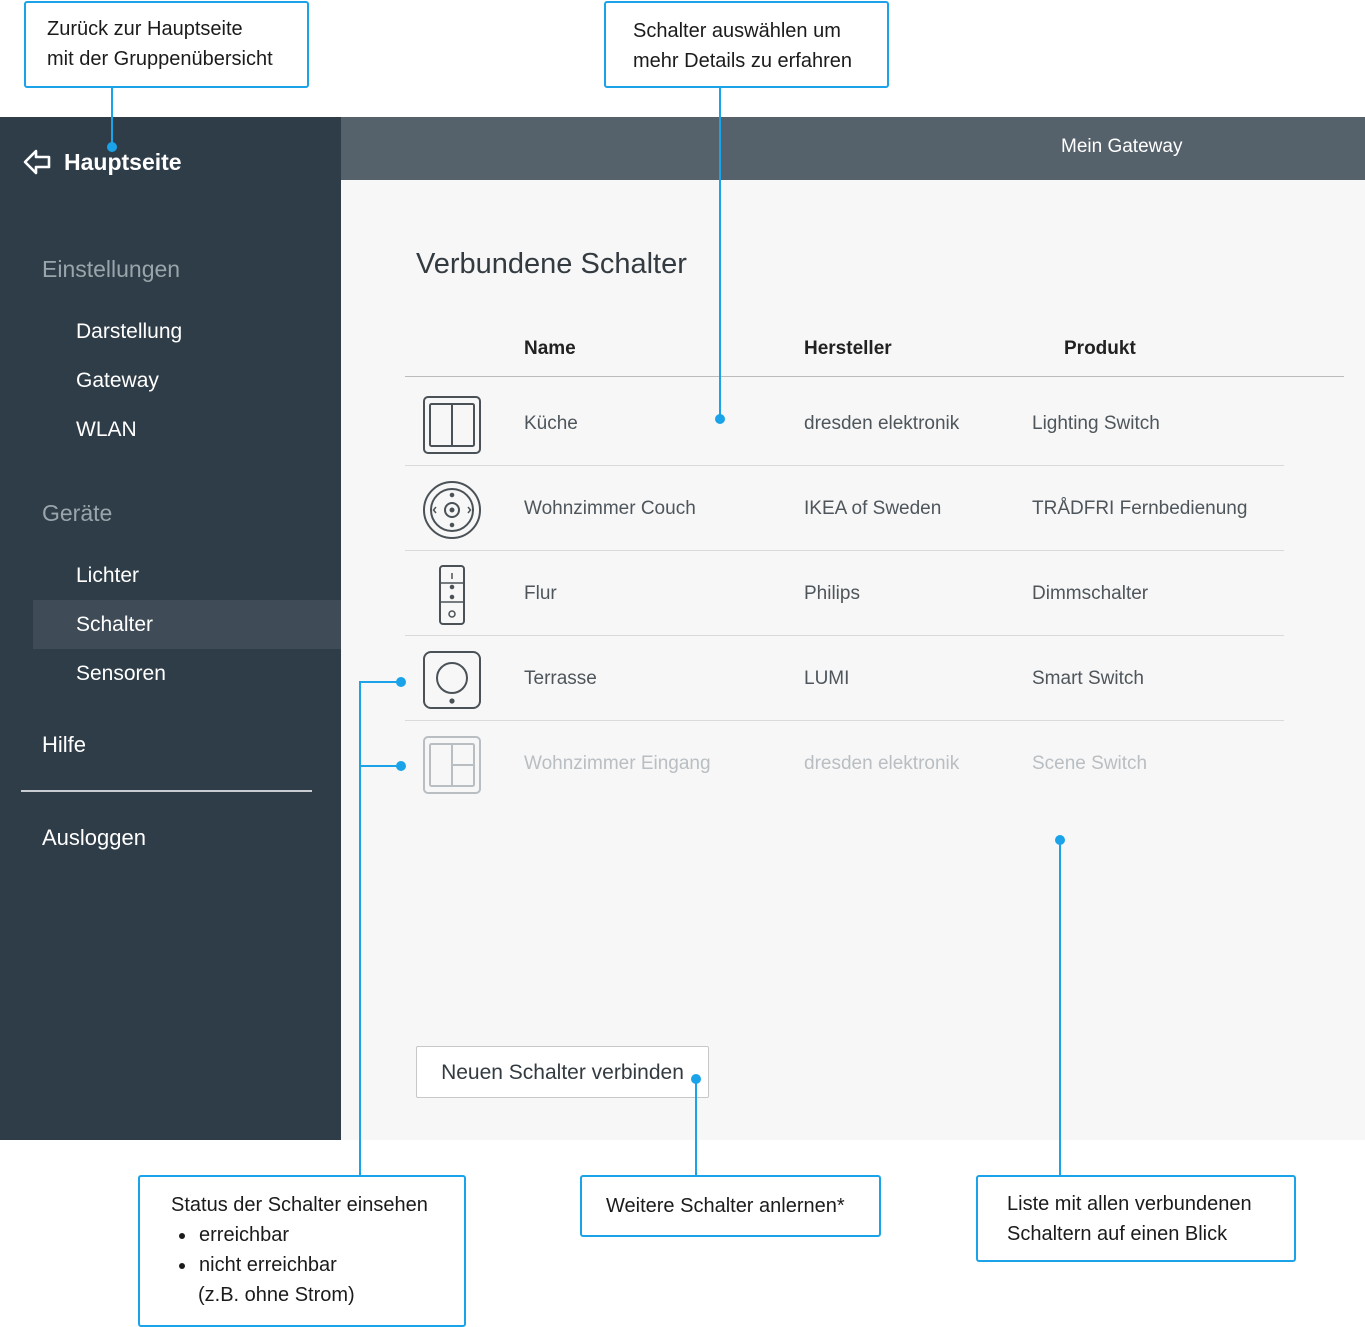 The height and width of the screenshot is (1327, 1365). What do you see at coordinates (187, 331) in the screenshot?
I see `sidebar-item-darstellung: Darstellung` at bounding box center [187, 331].